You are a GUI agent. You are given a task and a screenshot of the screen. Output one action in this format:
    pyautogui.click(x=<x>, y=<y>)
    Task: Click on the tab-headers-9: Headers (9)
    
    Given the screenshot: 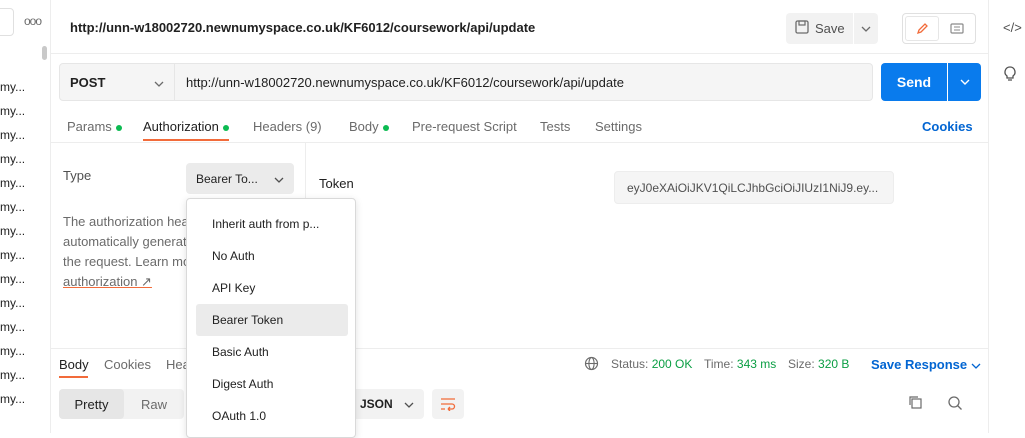 What is the action you would take?
    pyautogui.click(x=287, y=126)
    